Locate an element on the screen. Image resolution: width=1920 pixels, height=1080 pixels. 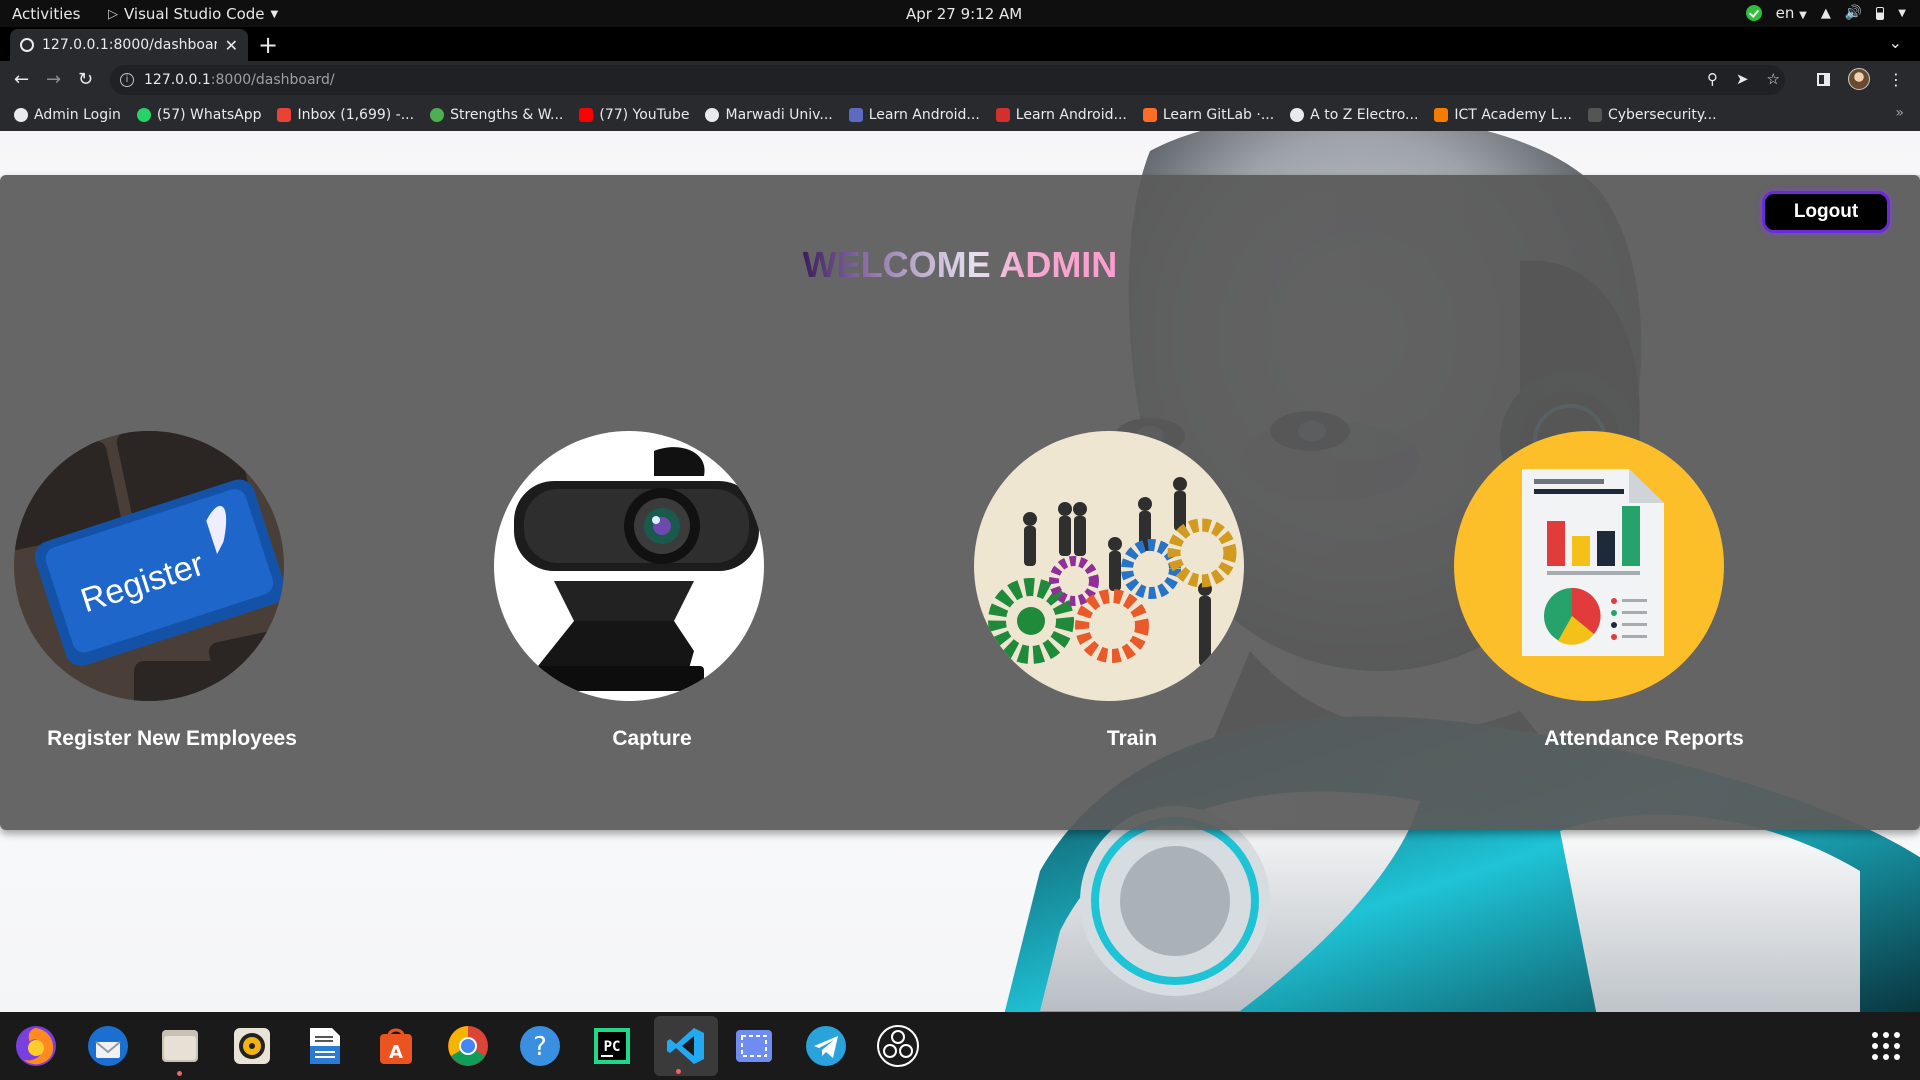
pycharm-icon: PC is located at coordinates (612, 1046).